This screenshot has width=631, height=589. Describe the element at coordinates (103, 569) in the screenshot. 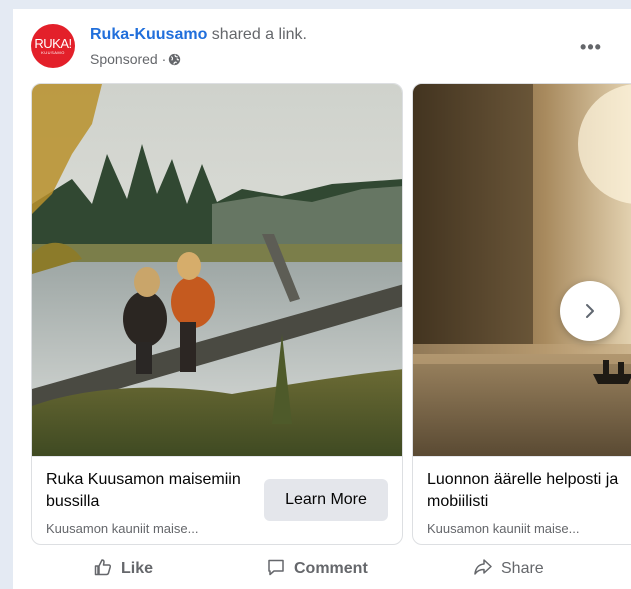

I see `thumbs-up-icon` at that location.